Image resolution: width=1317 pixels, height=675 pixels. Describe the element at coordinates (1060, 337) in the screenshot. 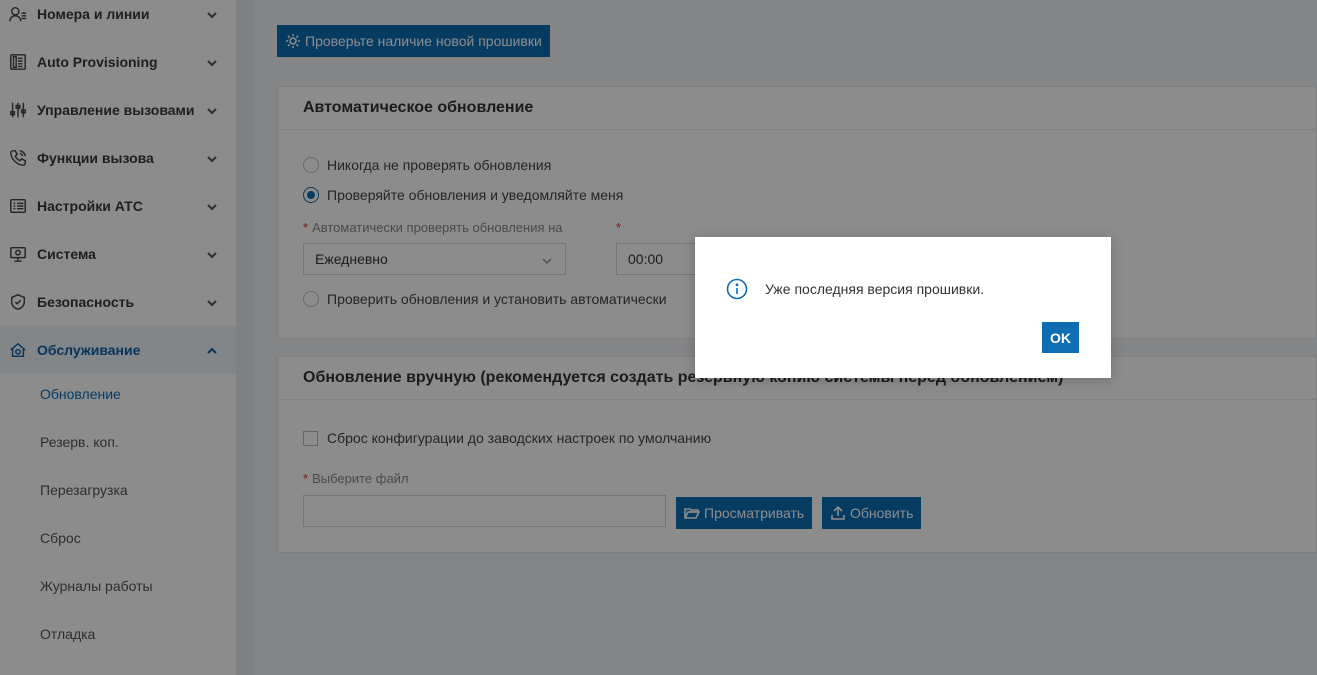

I see `ok-button: OK` at that location.